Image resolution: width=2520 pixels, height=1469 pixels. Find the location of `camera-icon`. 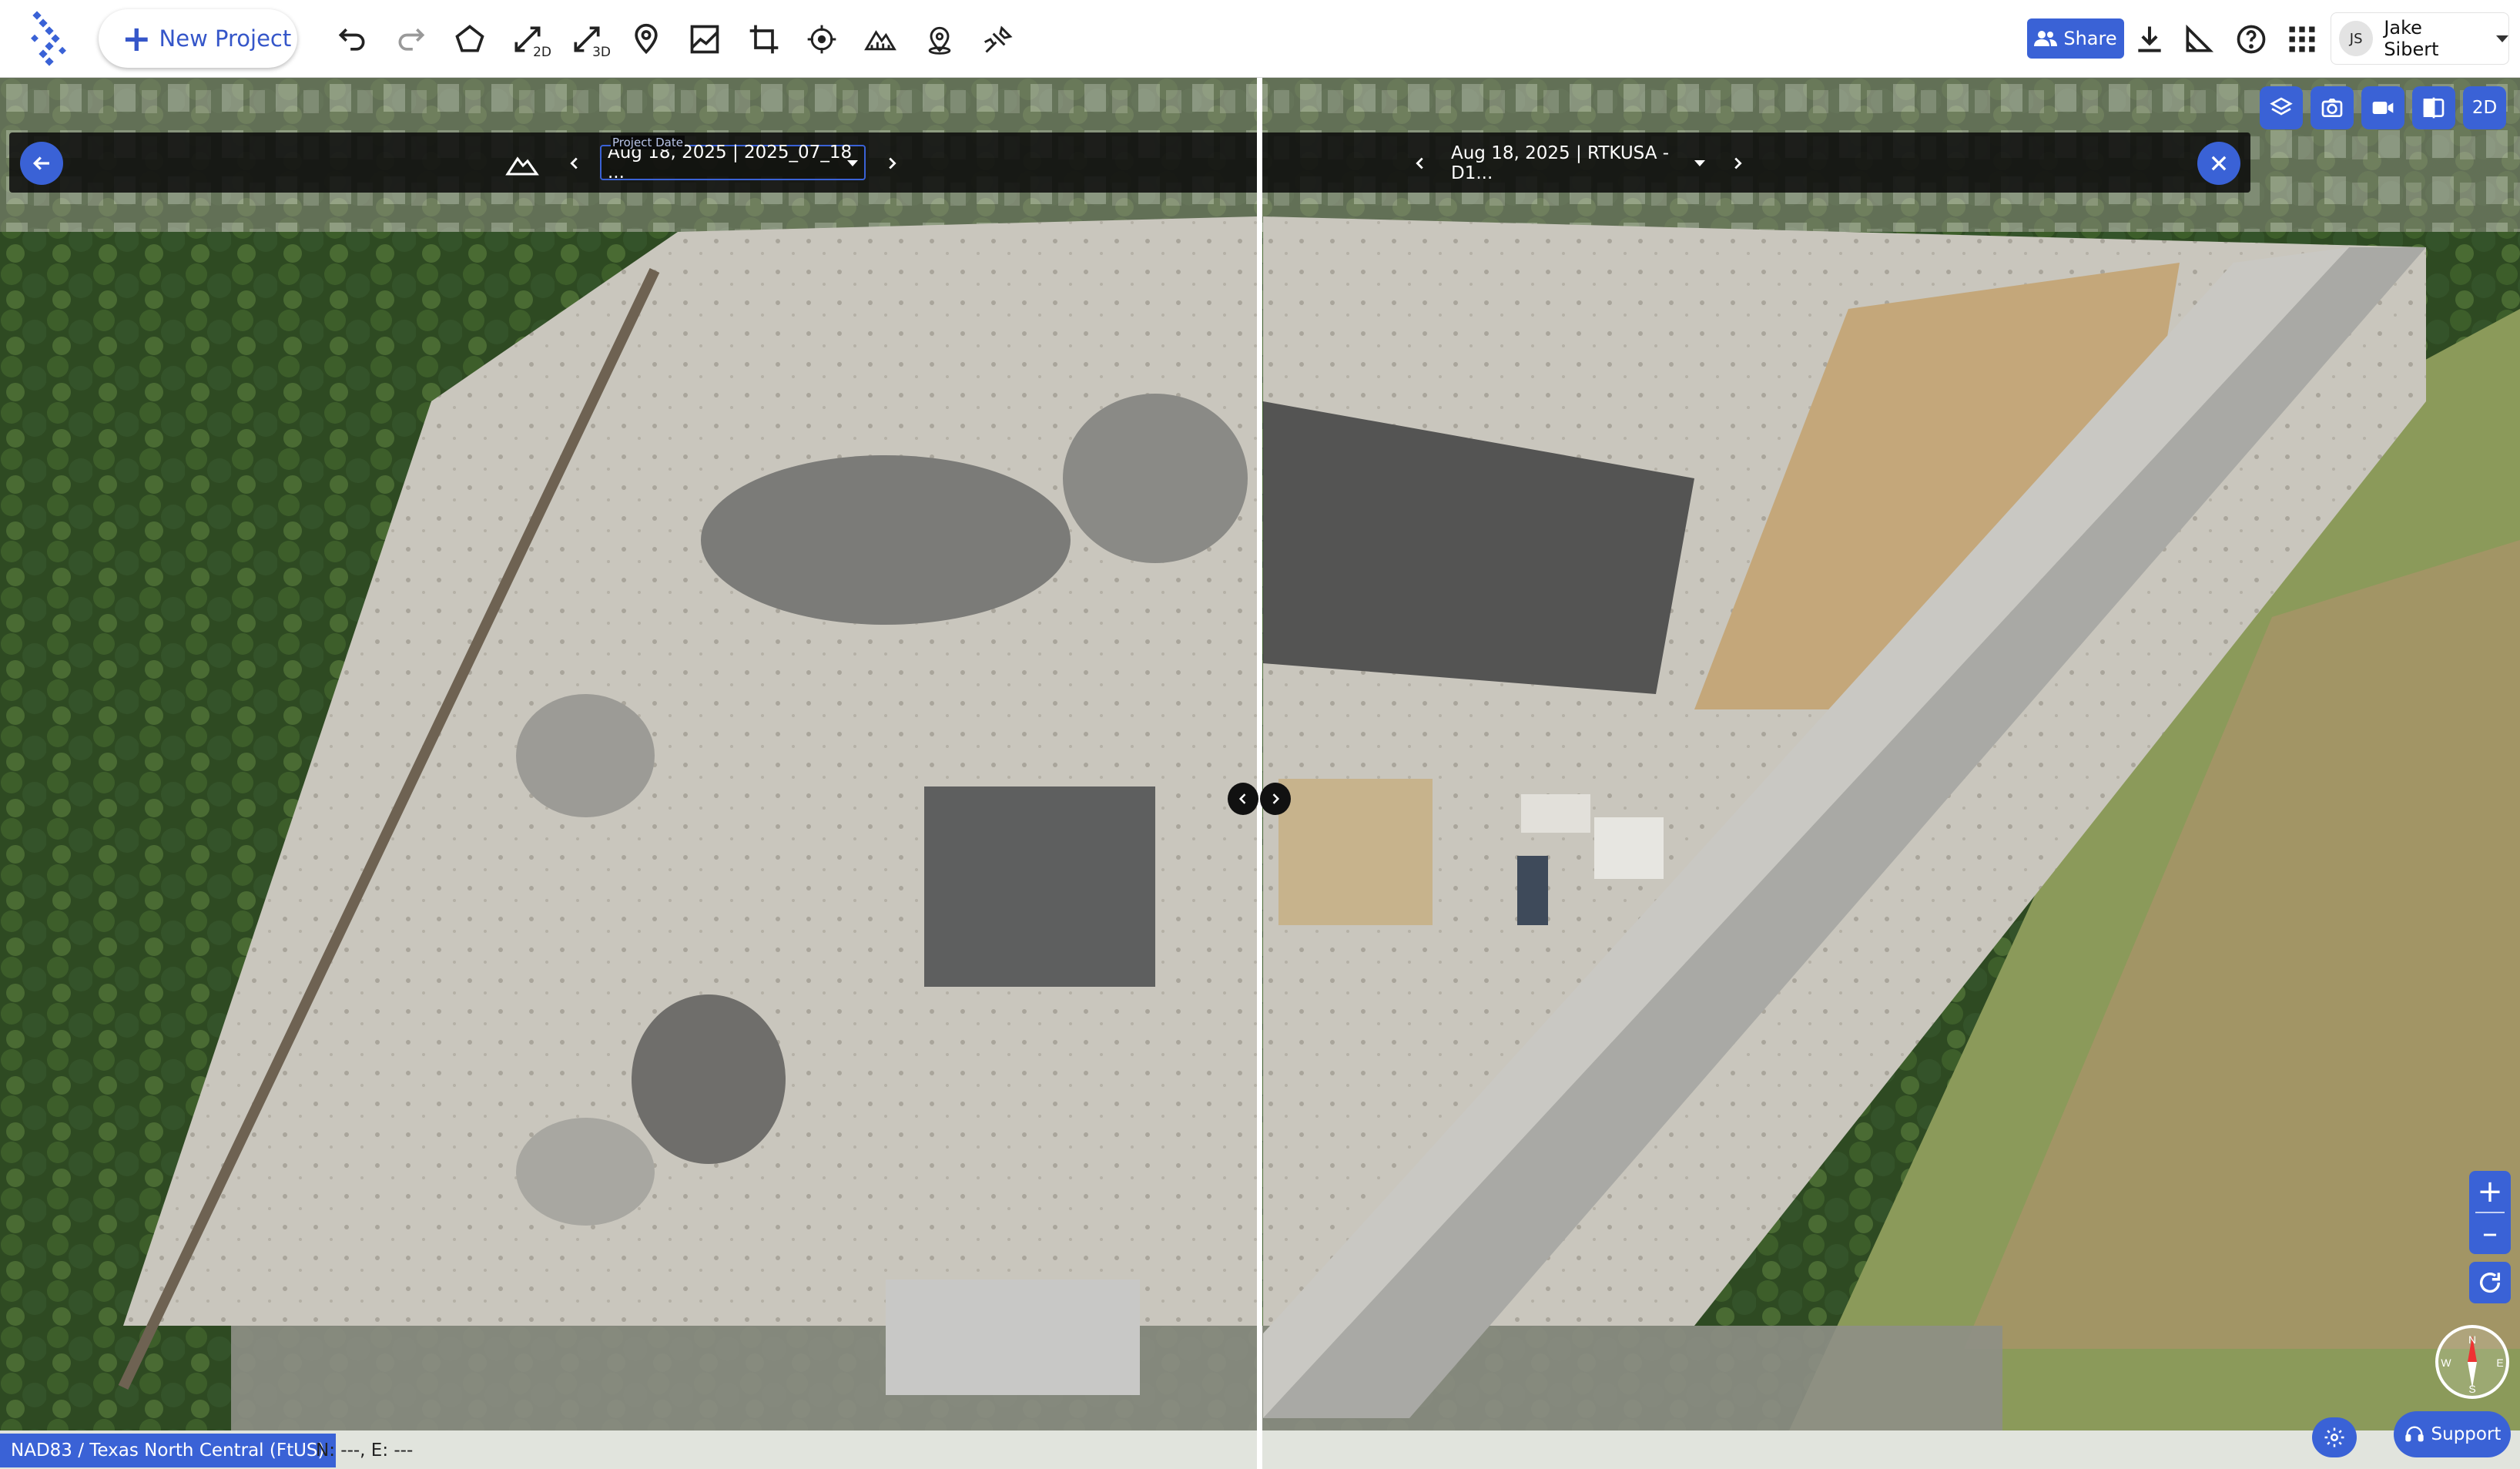

camera-icon is located at coordinates (2332, 108).